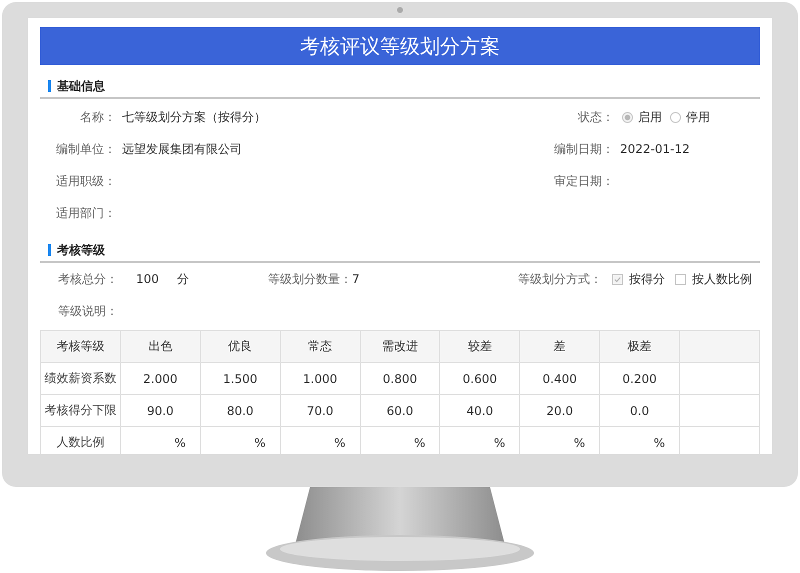 The height and width of the screenshot is (573, 800). Describe the element at coordinates (480, 346) in the screenshot. I see `column-header: 较差` at that location.